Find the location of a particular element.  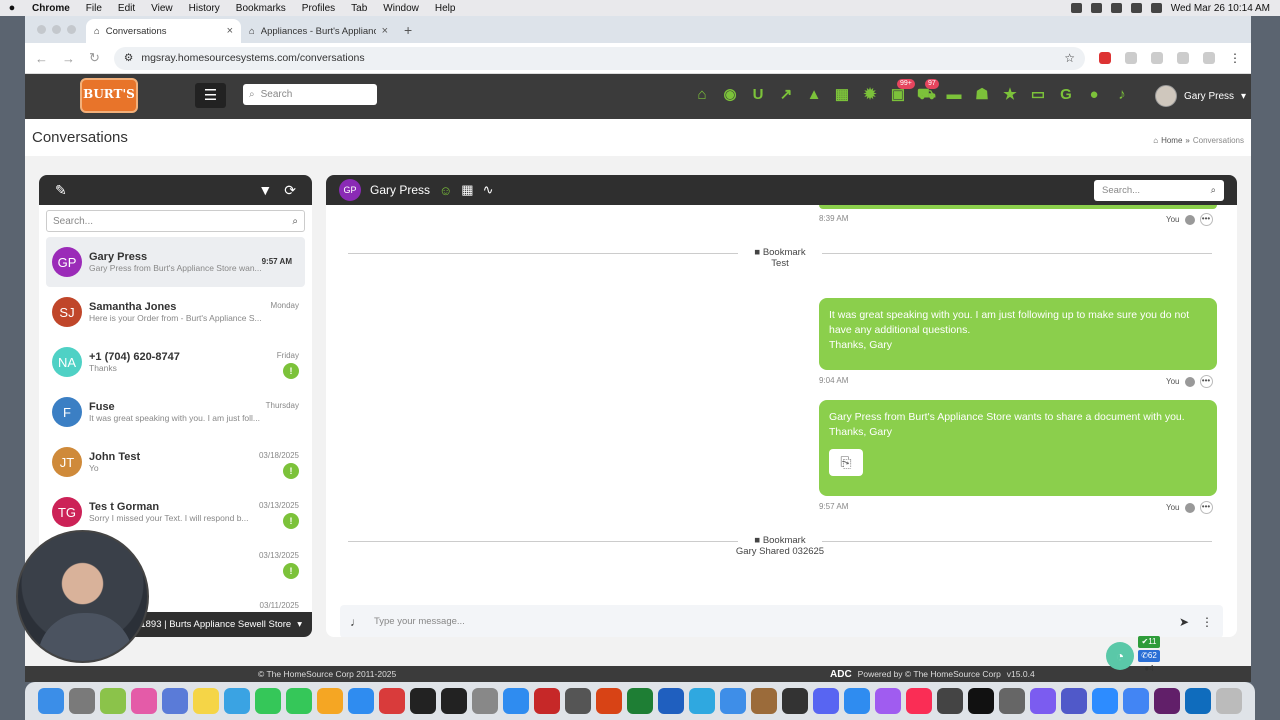

pdf-attachment-icon: ⎘ is located at coordinates (846, 462).